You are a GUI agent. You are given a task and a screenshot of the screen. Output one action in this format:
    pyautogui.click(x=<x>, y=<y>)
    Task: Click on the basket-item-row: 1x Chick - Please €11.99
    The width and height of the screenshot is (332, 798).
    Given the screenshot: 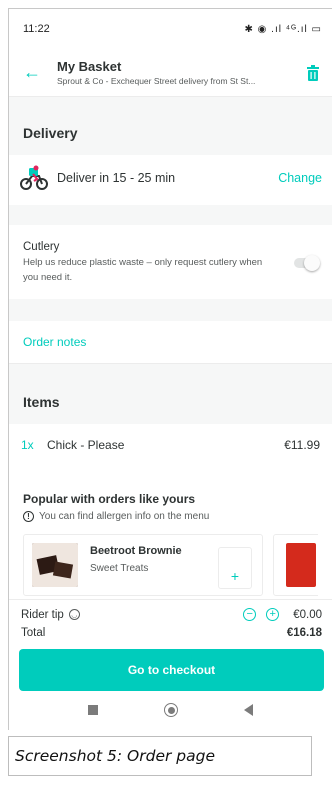 What is the action you would take?
    pyautogui.click(x=170, y=445)
    